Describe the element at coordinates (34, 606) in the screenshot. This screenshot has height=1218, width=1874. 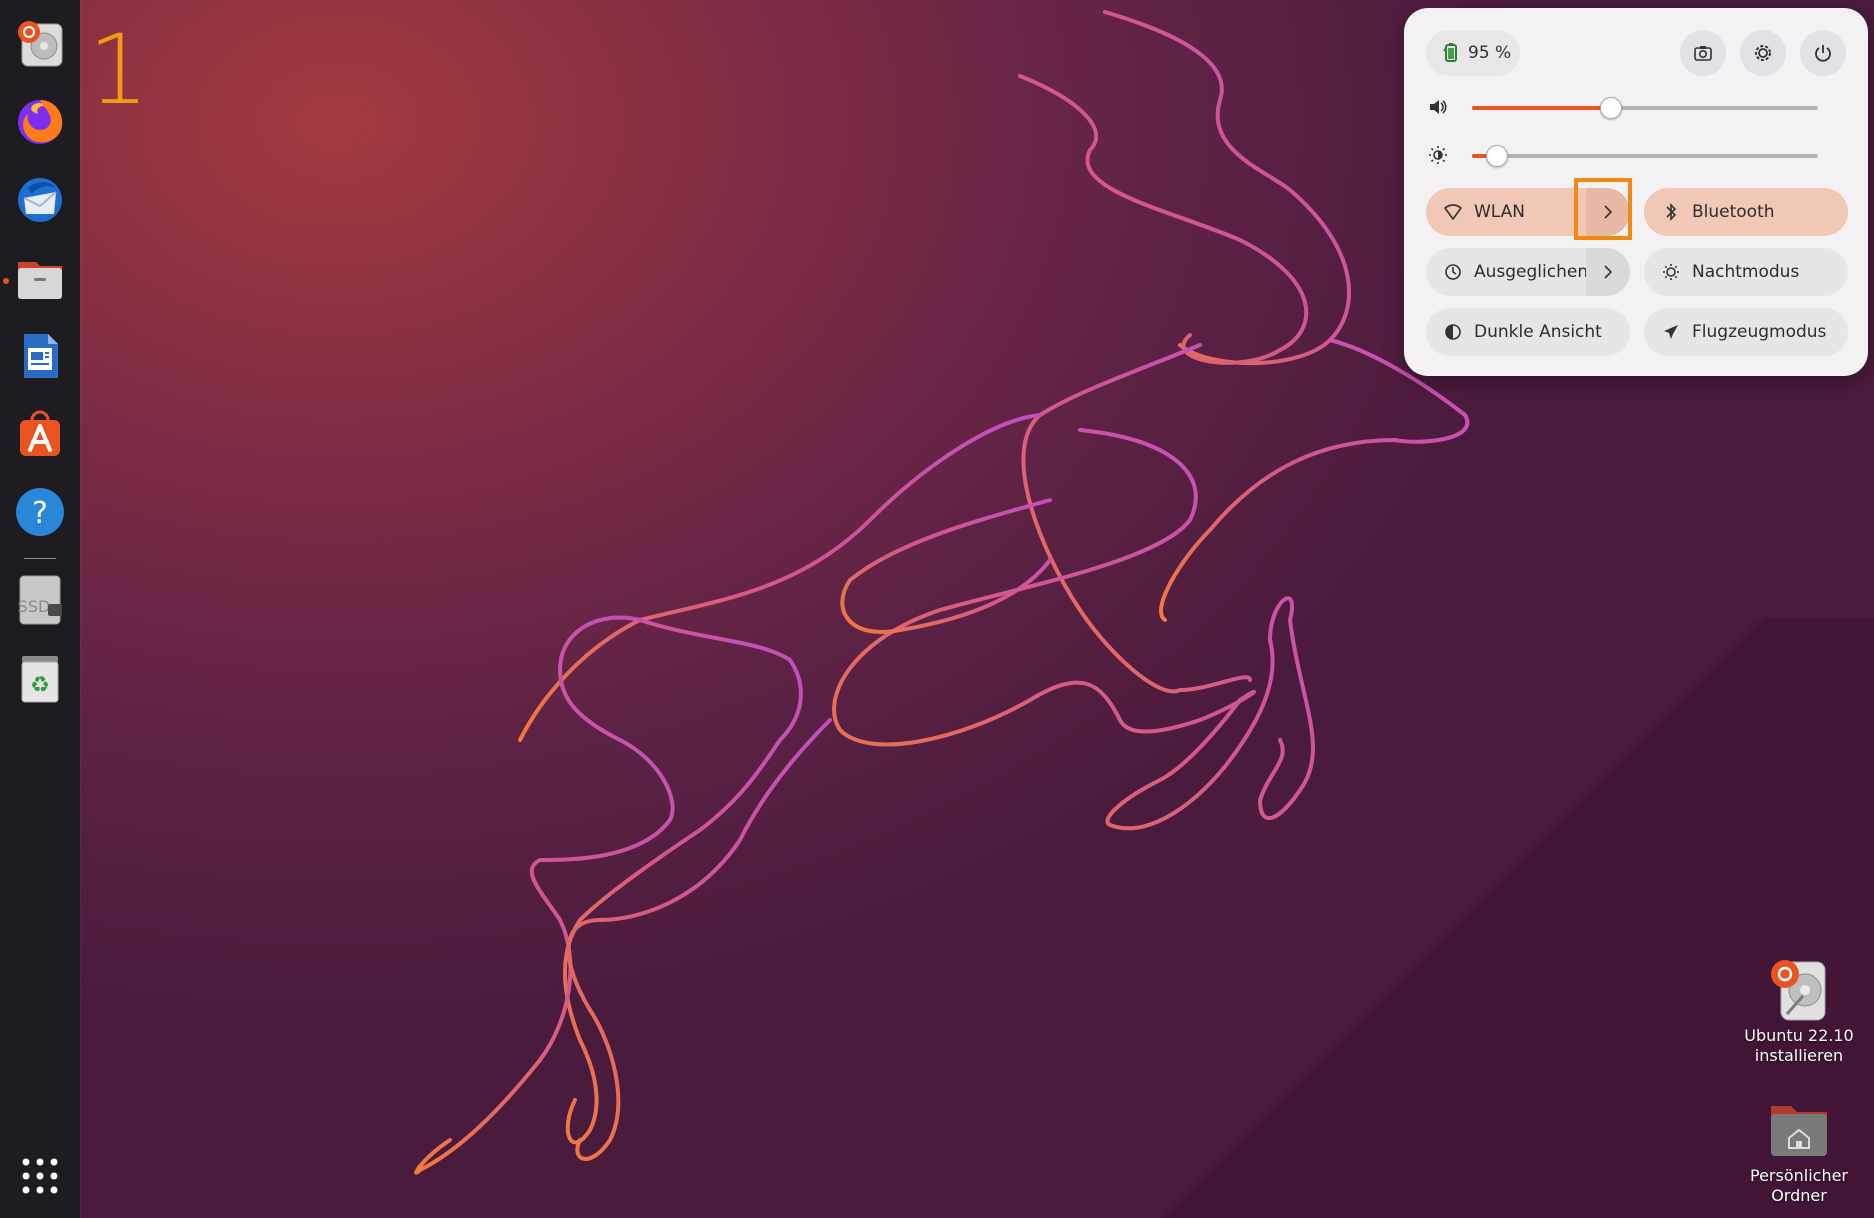
I see `svg-text: SSD` at that location.